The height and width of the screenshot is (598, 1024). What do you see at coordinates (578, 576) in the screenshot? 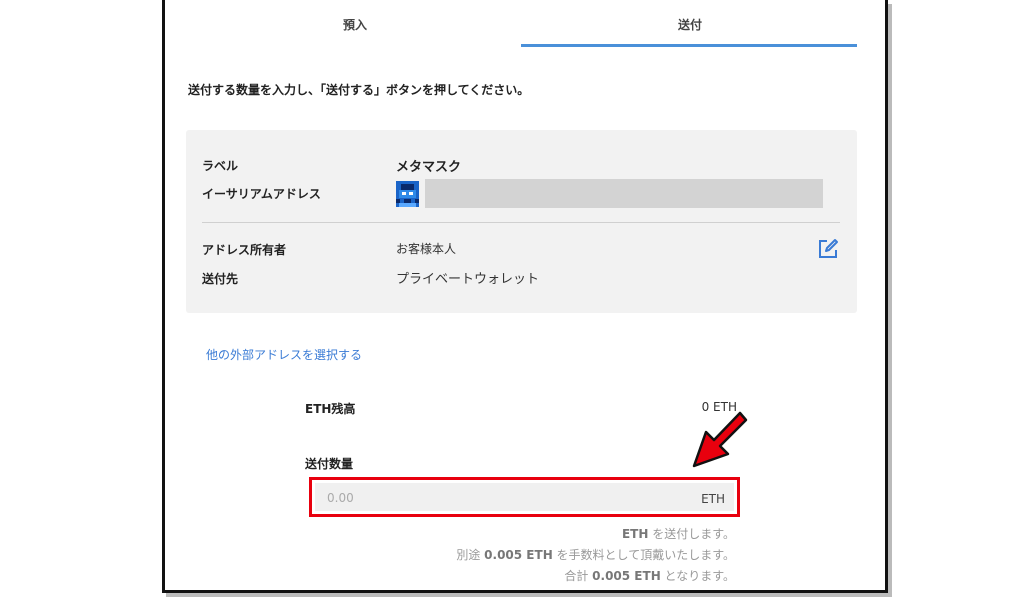
I see `total-note-prefix: 合計` at bounding box center [578, 576].